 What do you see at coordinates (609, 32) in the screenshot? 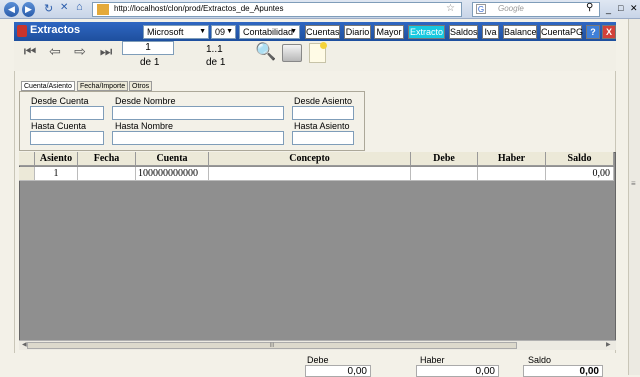
I see `close-button: X` at bounding box center [609, 32].